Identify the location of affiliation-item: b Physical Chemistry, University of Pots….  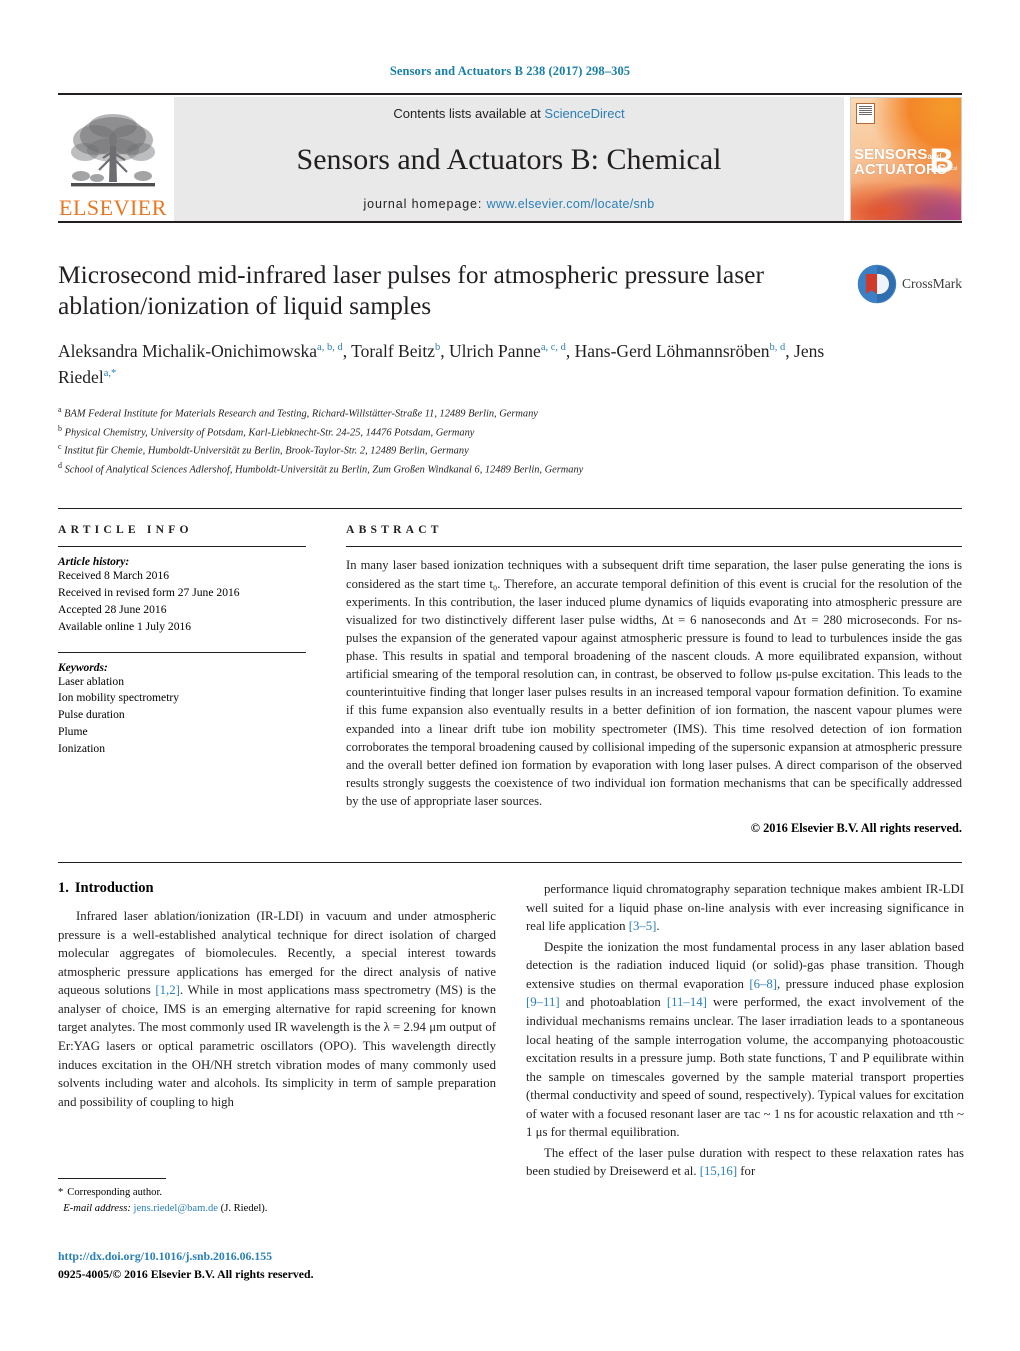
(266, 431).